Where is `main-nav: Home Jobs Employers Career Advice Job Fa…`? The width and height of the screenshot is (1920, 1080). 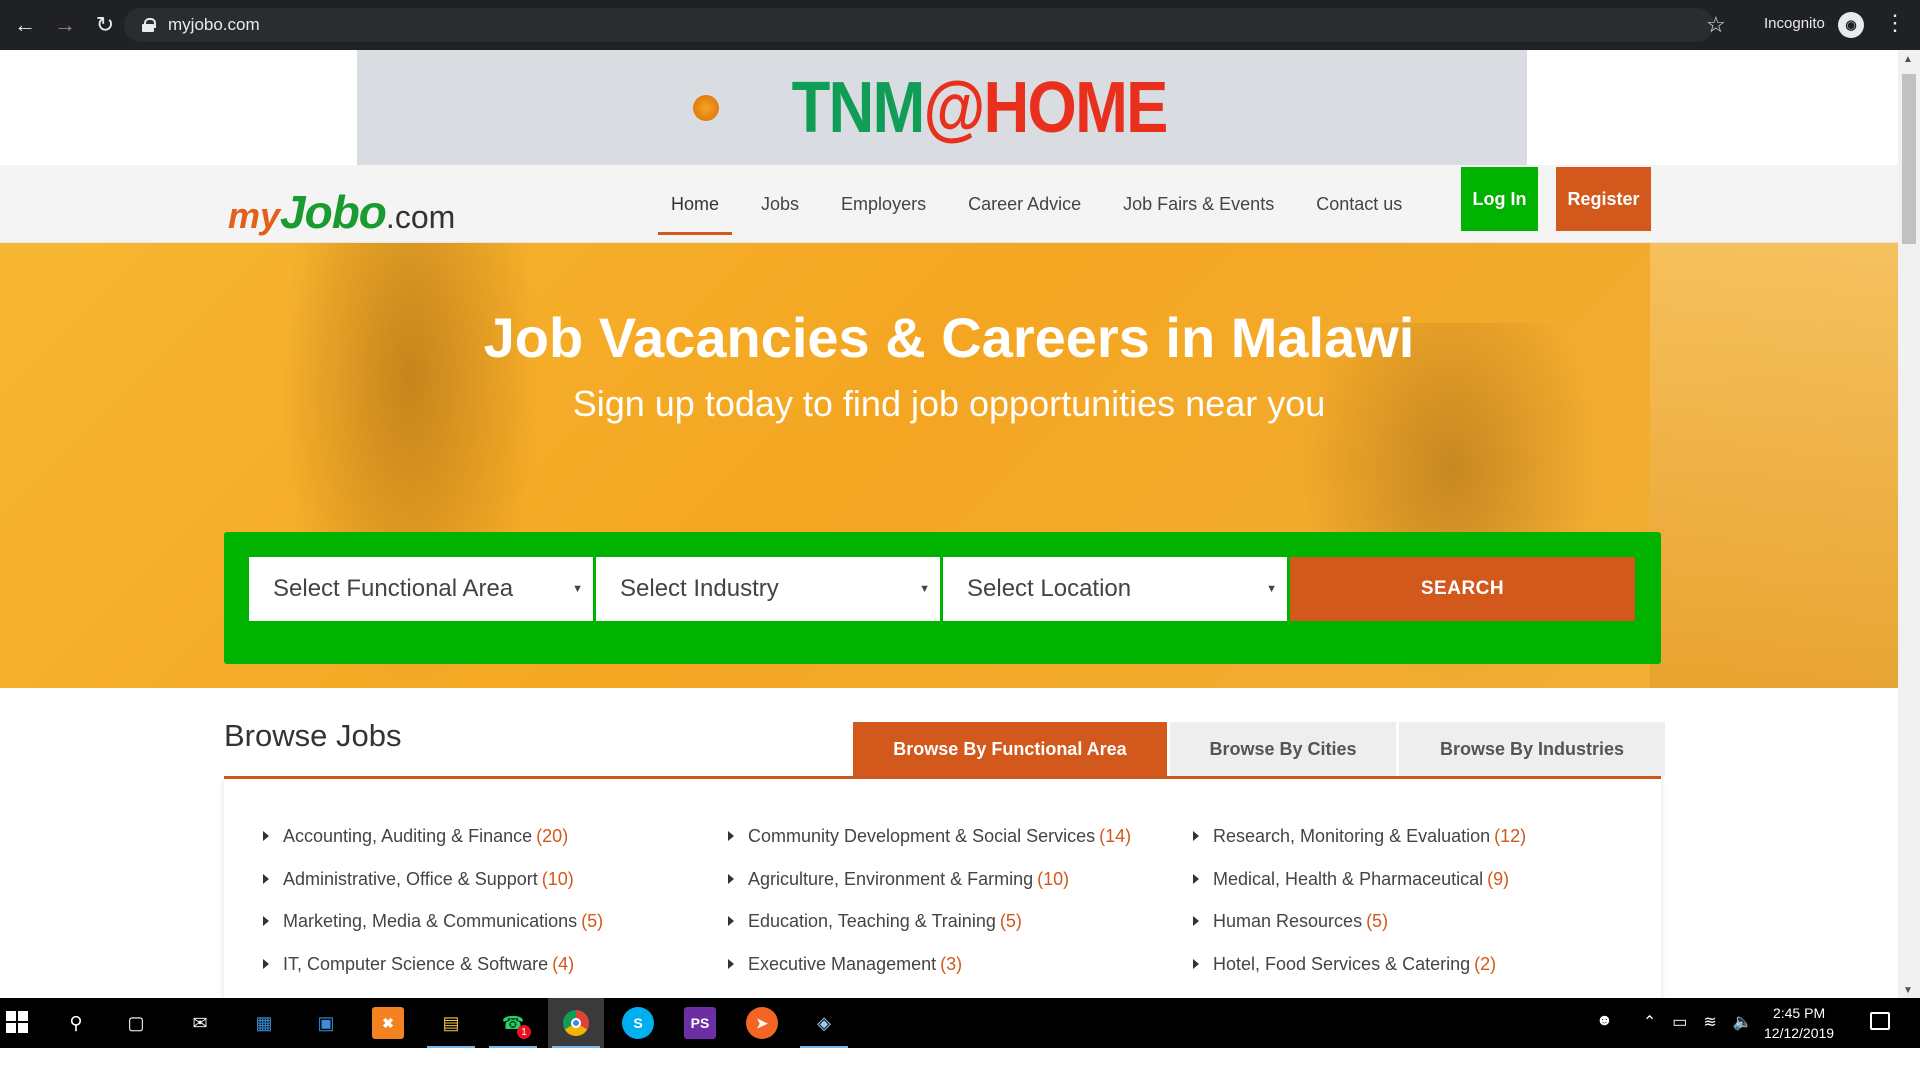 main-nav: Home Jobs Employers Career Advice Job Fa… is located at coordinates (1036, 204).